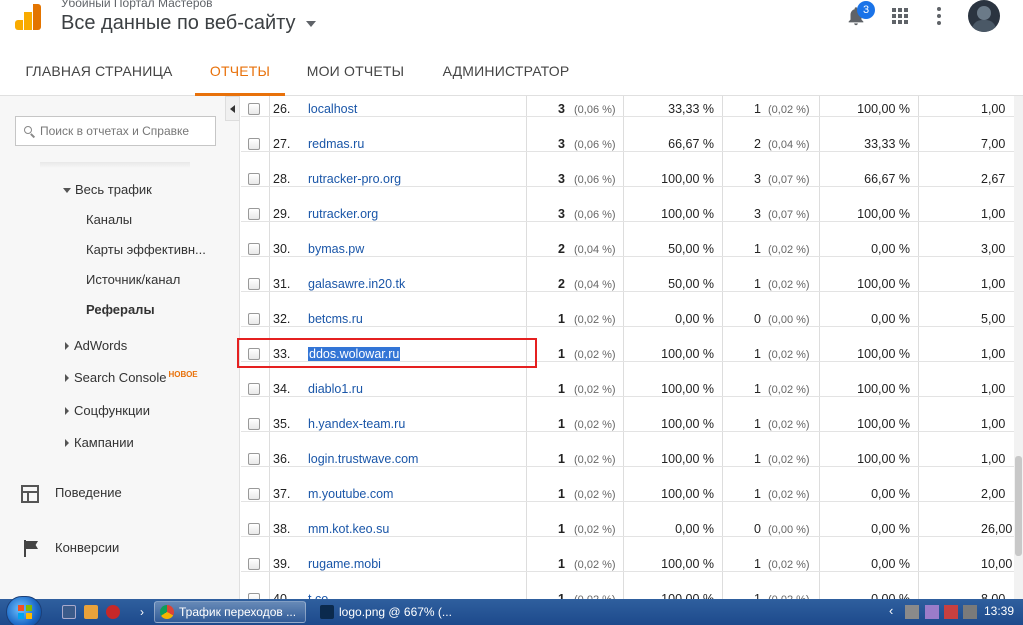 Image resolution: width=1023 pixels, height=625 pixels. I want to click on chevron-down-icon, so click(310, 23).